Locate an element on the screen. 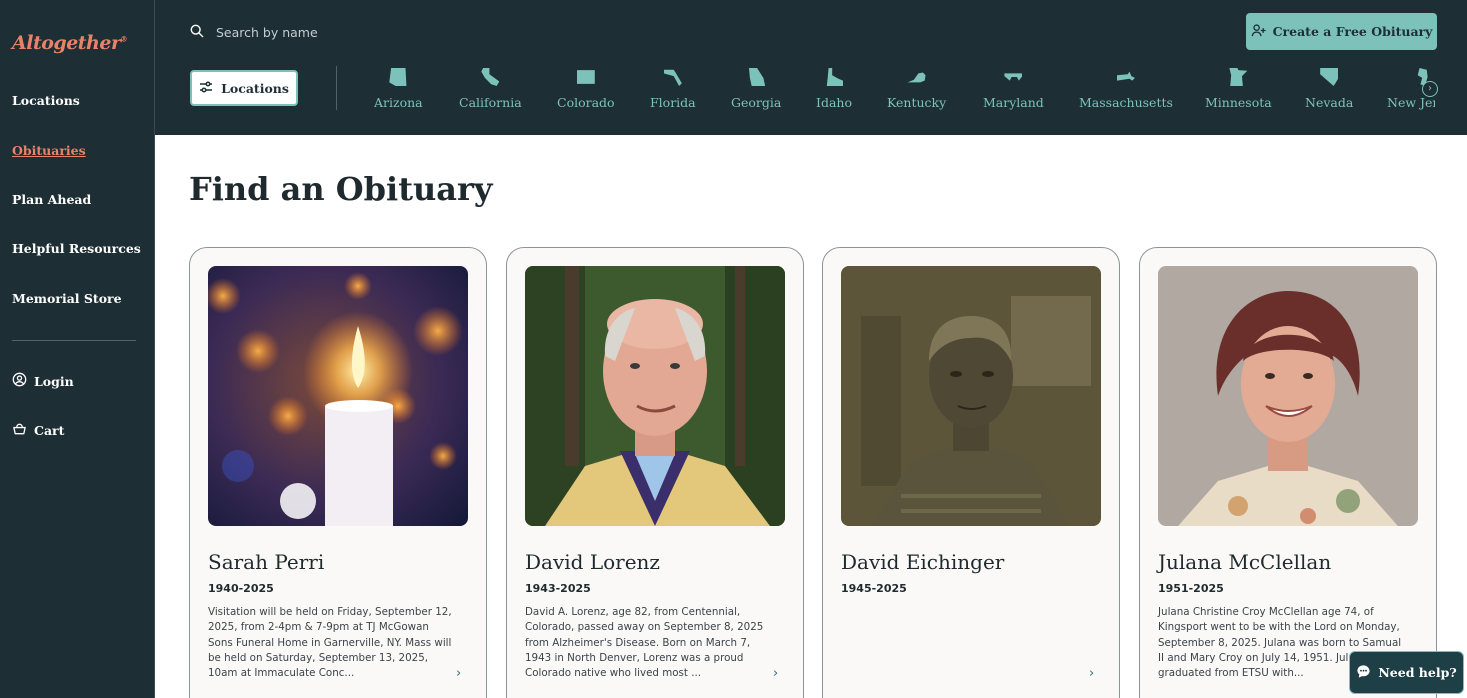 This screenshot has height=698, width=1467. sidebar-item-helpful-resources: Helpful Resources is located at coordinates (76, 248).